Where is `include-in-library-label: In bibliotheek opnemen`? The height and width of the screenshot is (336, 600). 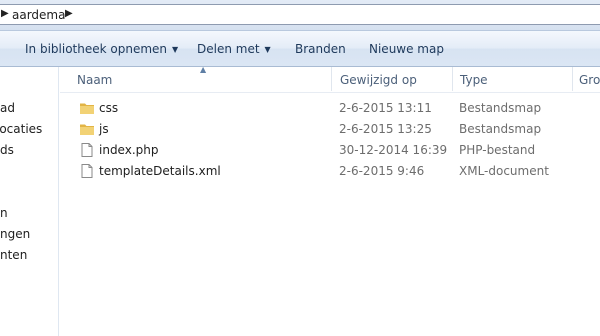
include-in-library-label: In bibliotheek opnemen is located at coordinates (96, 49).